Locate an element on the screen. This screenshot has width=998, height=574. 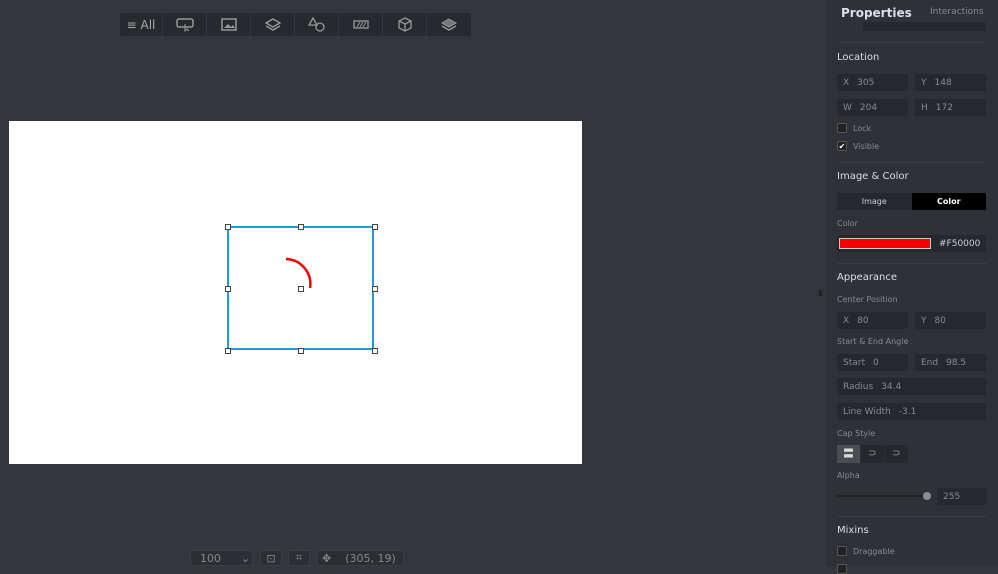
start-angle-field: Start 0 is located at coordinates (872, 362).